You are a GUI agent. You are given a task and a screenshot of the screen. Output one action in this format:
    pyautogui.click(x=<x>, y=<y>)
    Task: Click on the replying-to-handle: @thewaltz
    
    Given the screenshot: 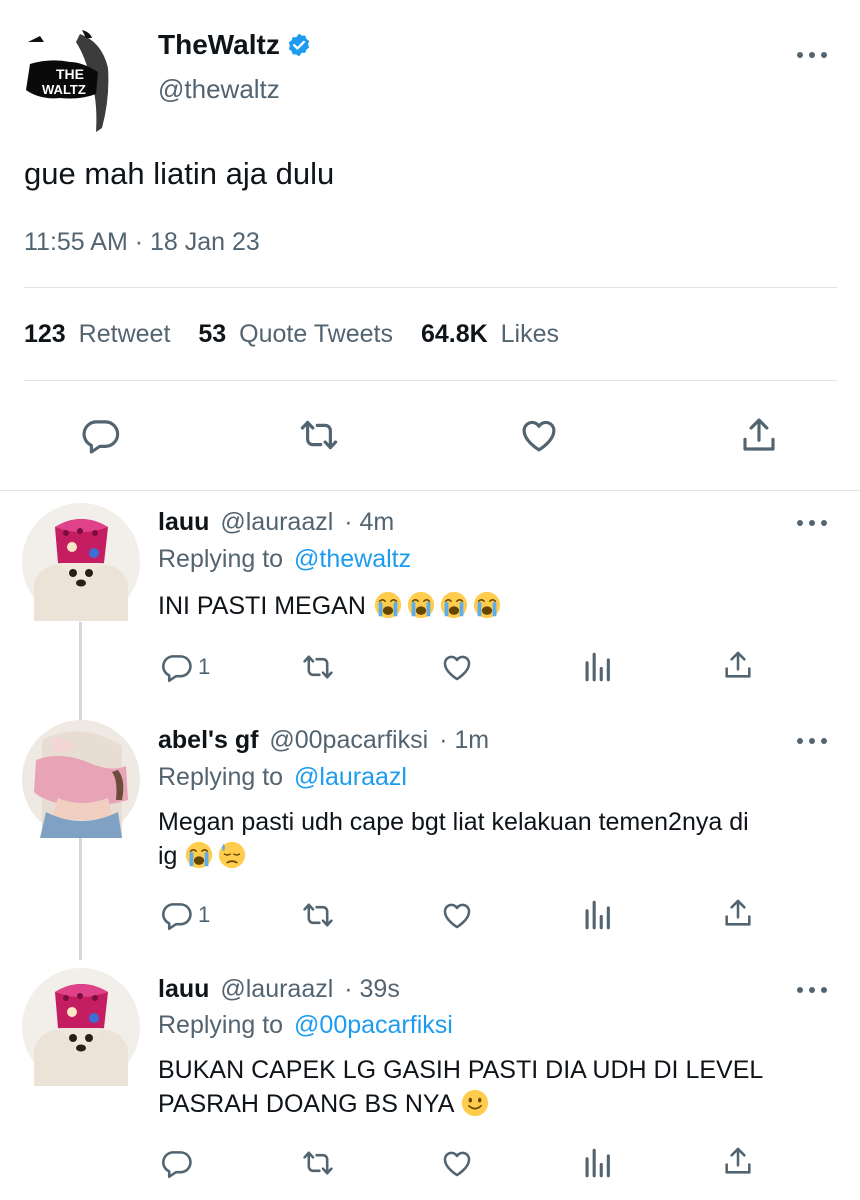 What is the action you would take?
    pyautogui.click(x=352, y=559)
    